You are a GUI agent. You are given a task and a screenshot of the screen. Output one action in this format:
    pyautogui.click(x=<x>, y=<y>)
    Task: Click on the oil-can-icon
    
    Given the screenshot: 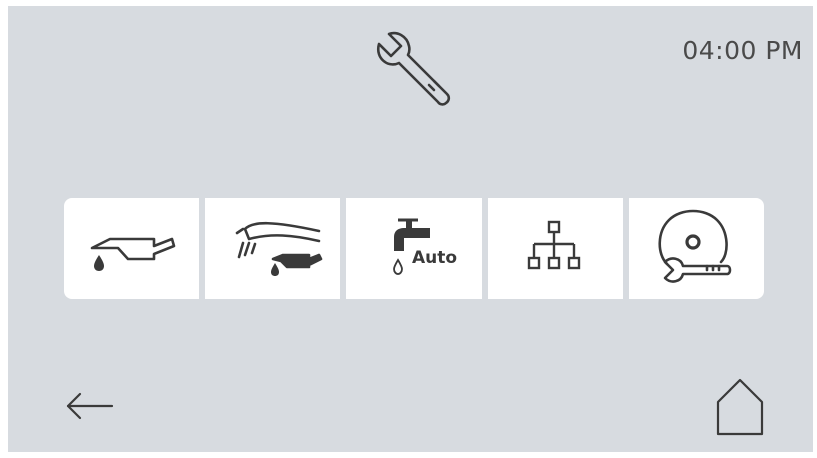 What is the action you would take?
    pyautogui.click(x=132, y=254)
    